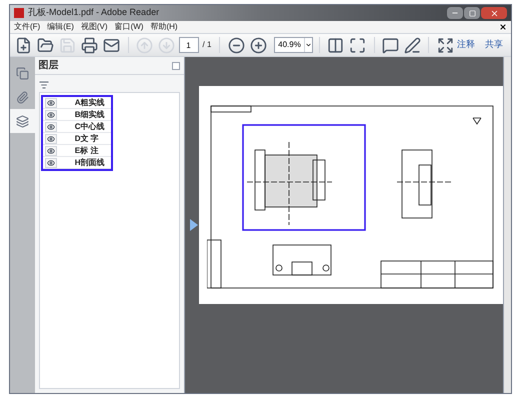  Describe the element at coordinates (94, 27) in the screenshot. I see `menu-item: 视图(V)` at that location.